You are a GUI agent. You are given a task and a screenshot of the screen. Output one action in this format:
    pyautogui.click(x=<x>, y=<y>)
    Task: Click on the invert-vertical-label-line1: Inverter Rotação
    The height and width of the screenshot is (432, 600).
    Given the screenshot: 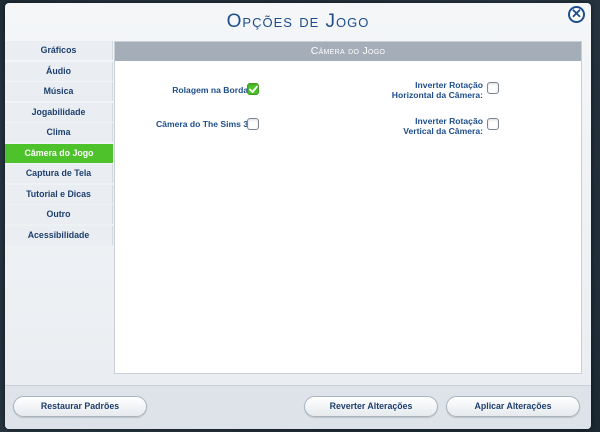 What is the action you would take?
    pyautogui.click(x=449, y=121)
    